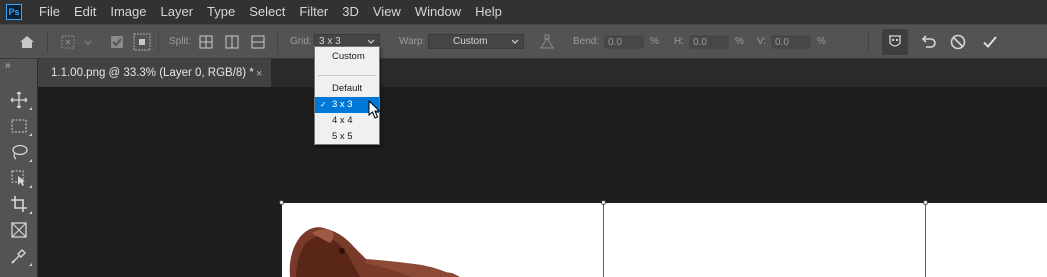 This screenshot has width=1047, height=277. Describe the element at coordinates (20, 152) in the screenshot. I see `lasso-icon` at that location.